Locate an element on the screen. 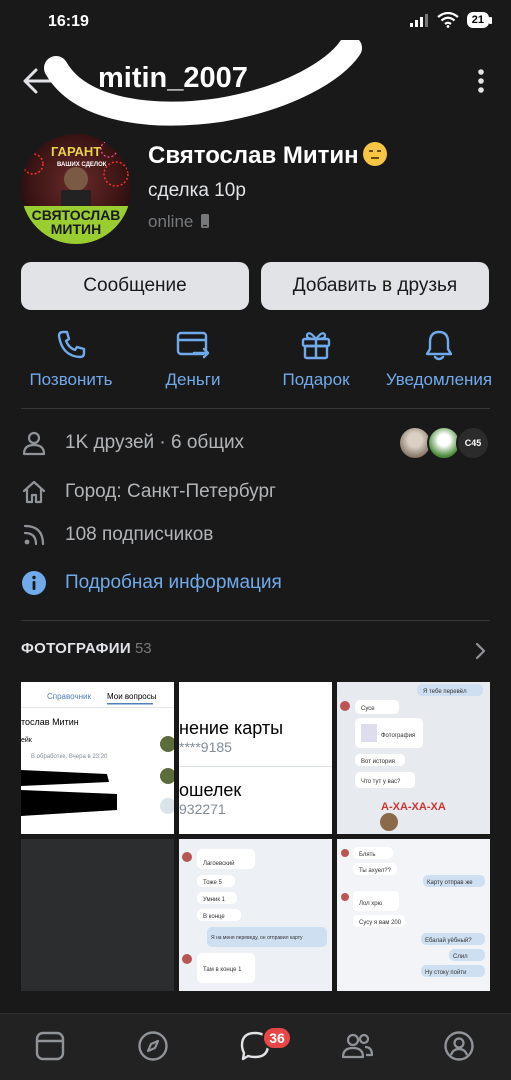  thumb-text: ейк is located at coordinates (27, 740).